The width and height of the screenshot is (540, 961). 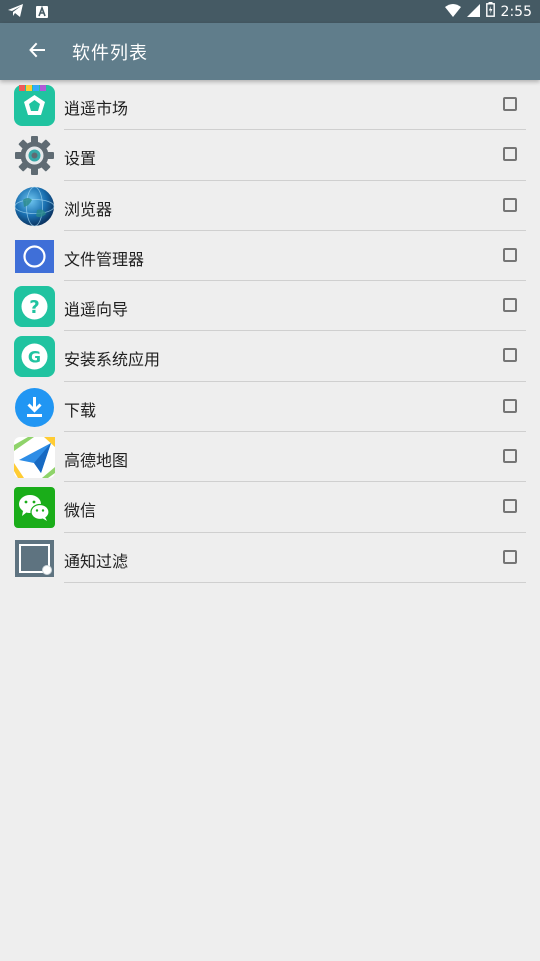 What do you see at coordinates (270, 105) in the screenshot?
I see `list-item: 逍遥市场` at bounding box center [270, 105].